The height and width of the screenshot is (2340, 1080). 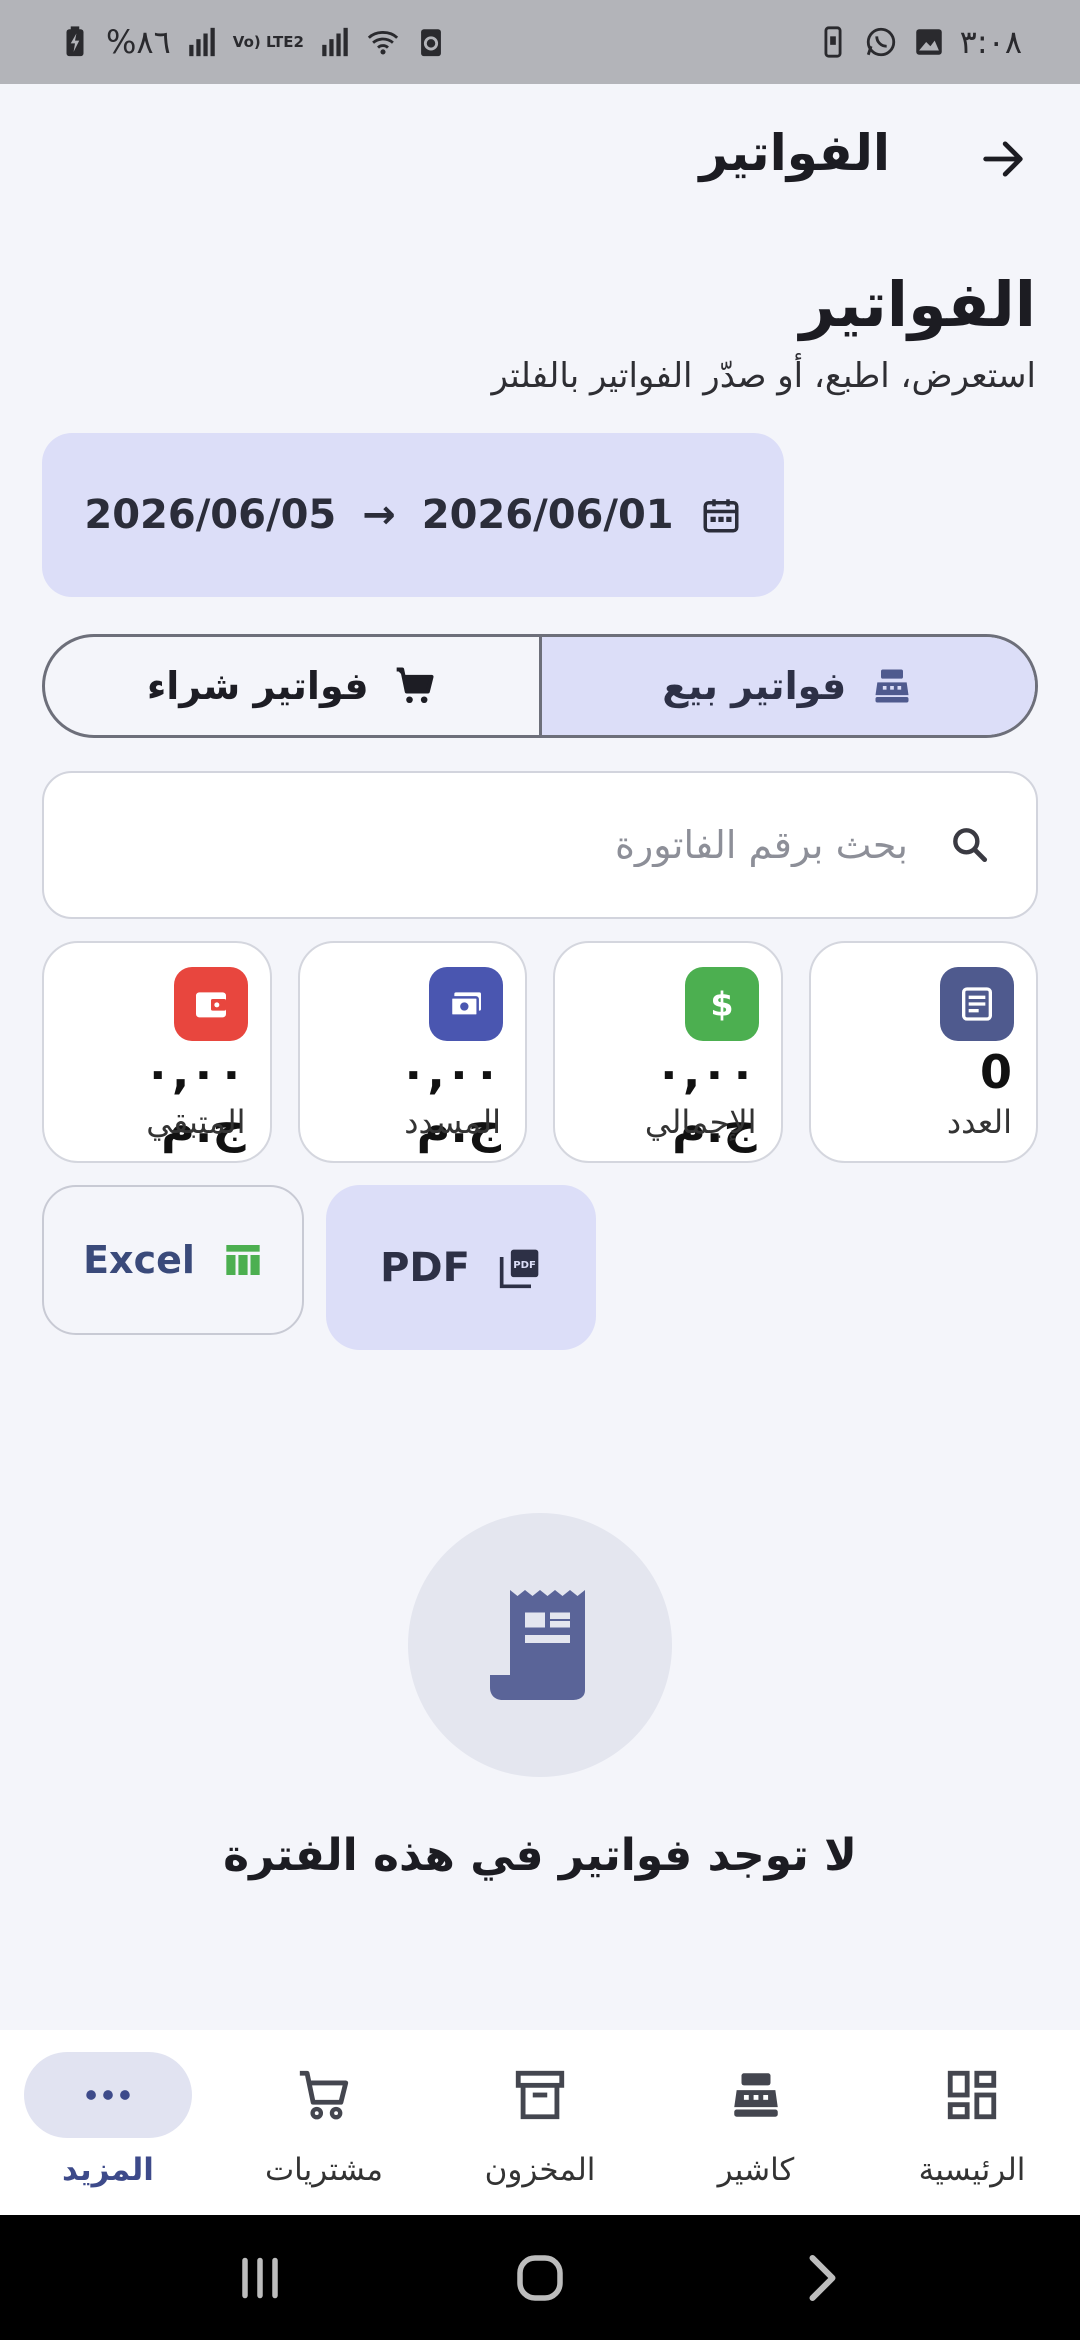 I want to click on tab-purchase-invoices: فواتير شراء, so click(x=292, y=686).